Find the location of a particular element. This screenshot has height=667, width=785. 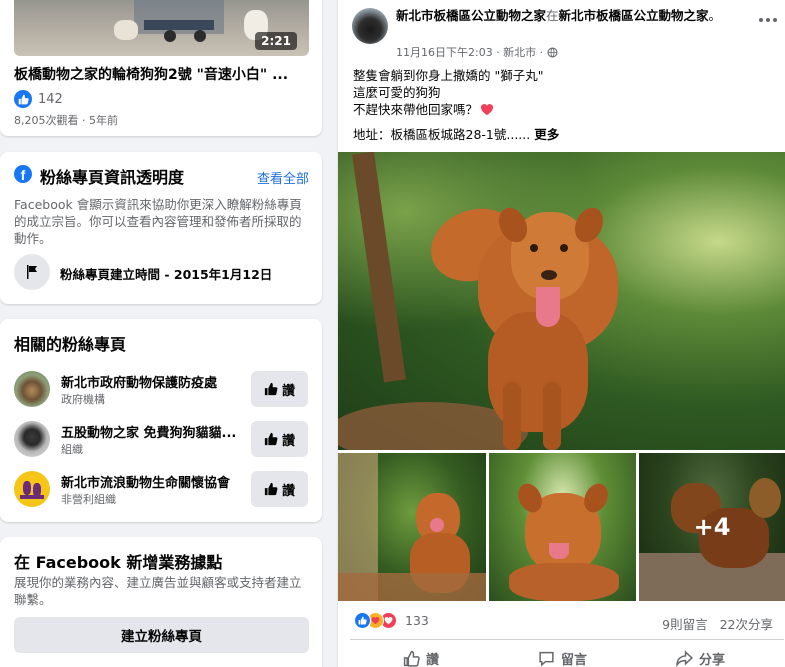

post-text: 整隻會躺到你身上撒嬌的 "獅子丸" 這麼可愛的狗狗 不趕快來帶他回家嗎？ is located at coordinates (448, 92).